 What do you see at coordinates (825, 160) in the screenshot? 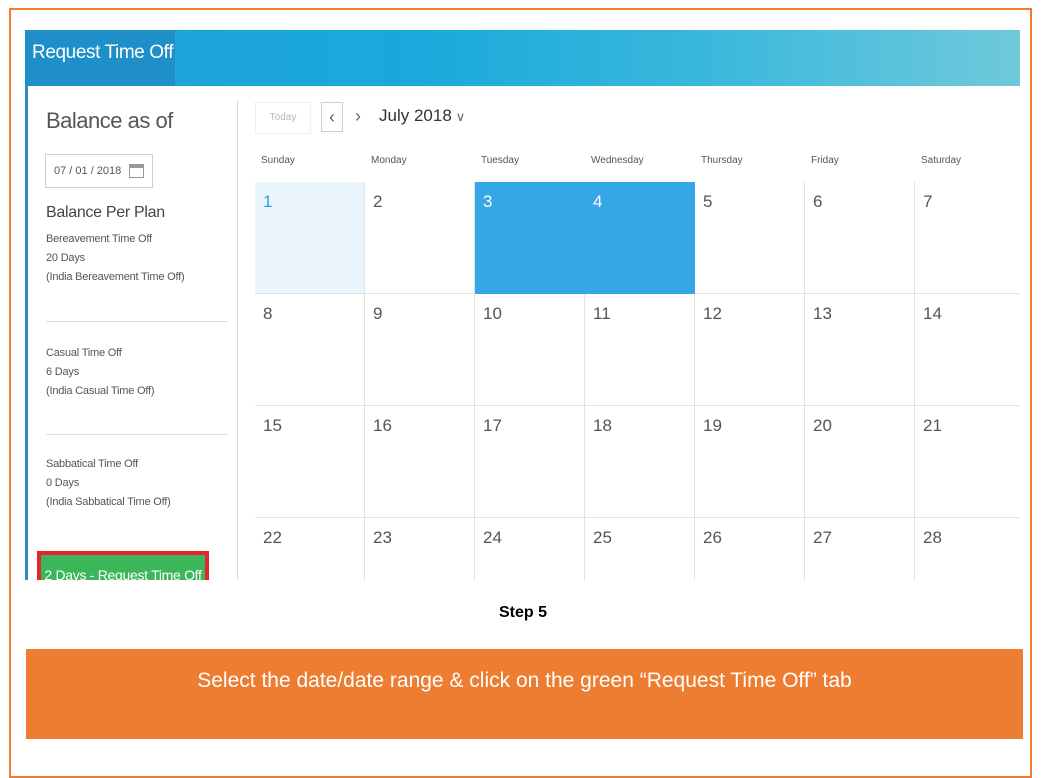
I see `day-of-week-label: Friday` at bounding box center [825, 160].